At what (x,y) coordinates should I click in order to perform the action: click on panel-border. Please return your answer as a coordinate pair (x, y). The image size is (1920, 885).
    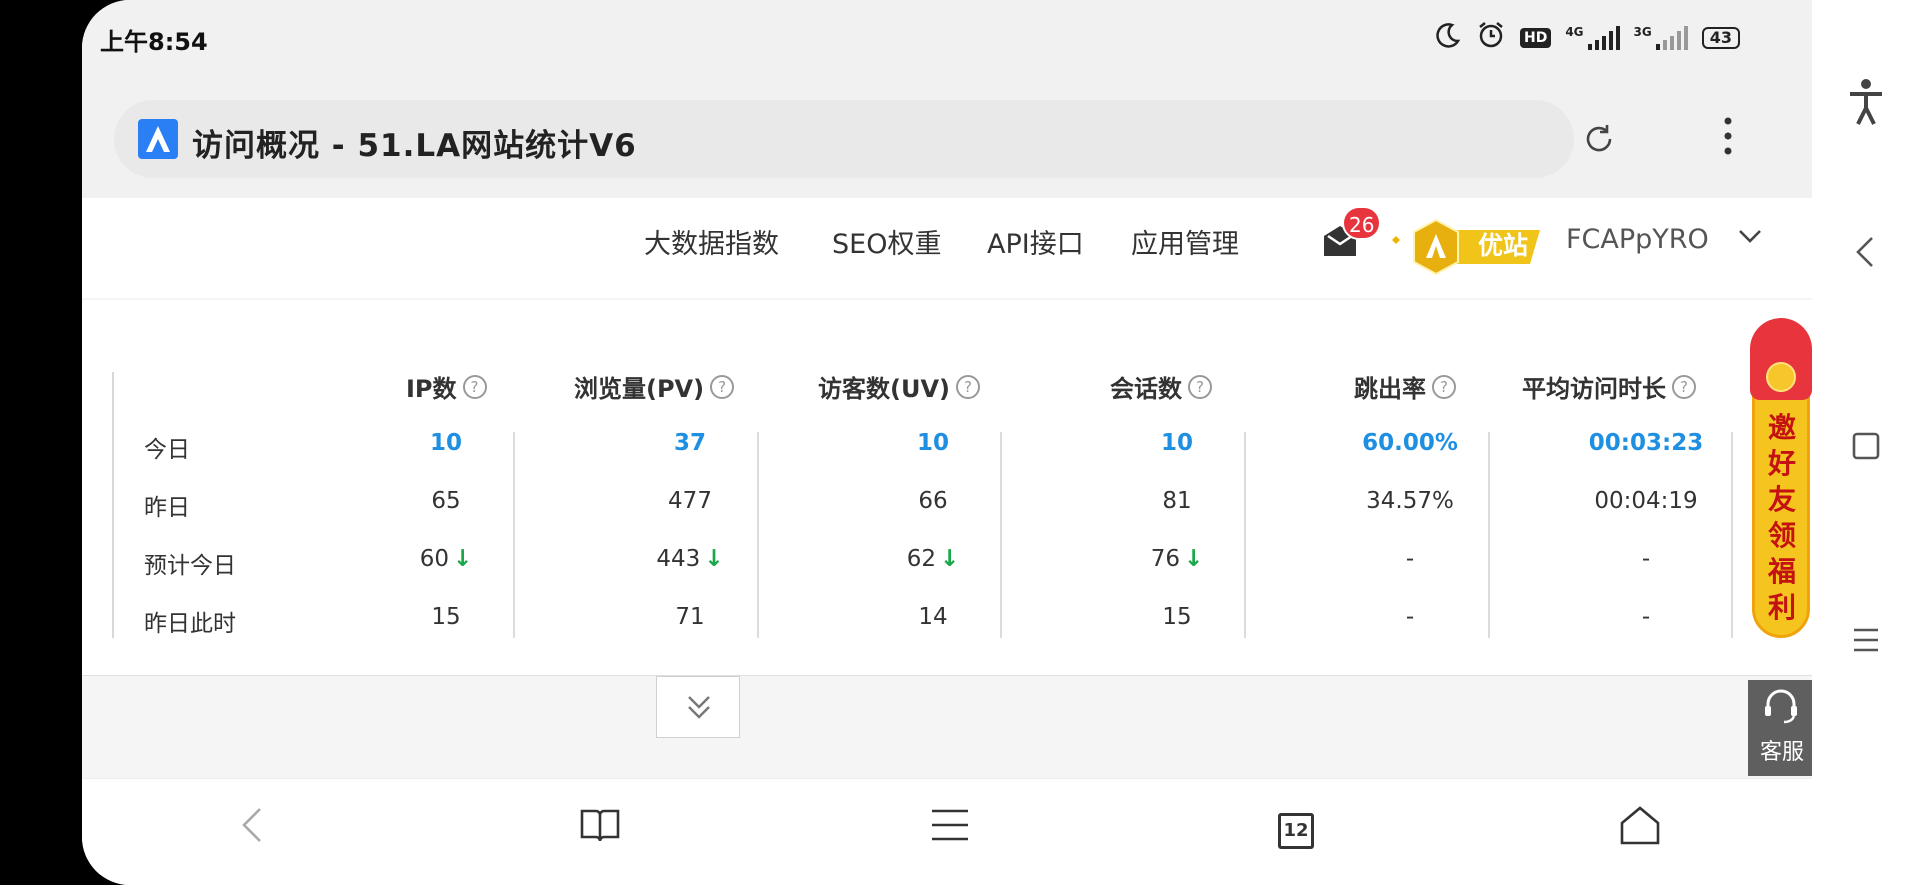
    Looking at the image, I should click on (113, 505).